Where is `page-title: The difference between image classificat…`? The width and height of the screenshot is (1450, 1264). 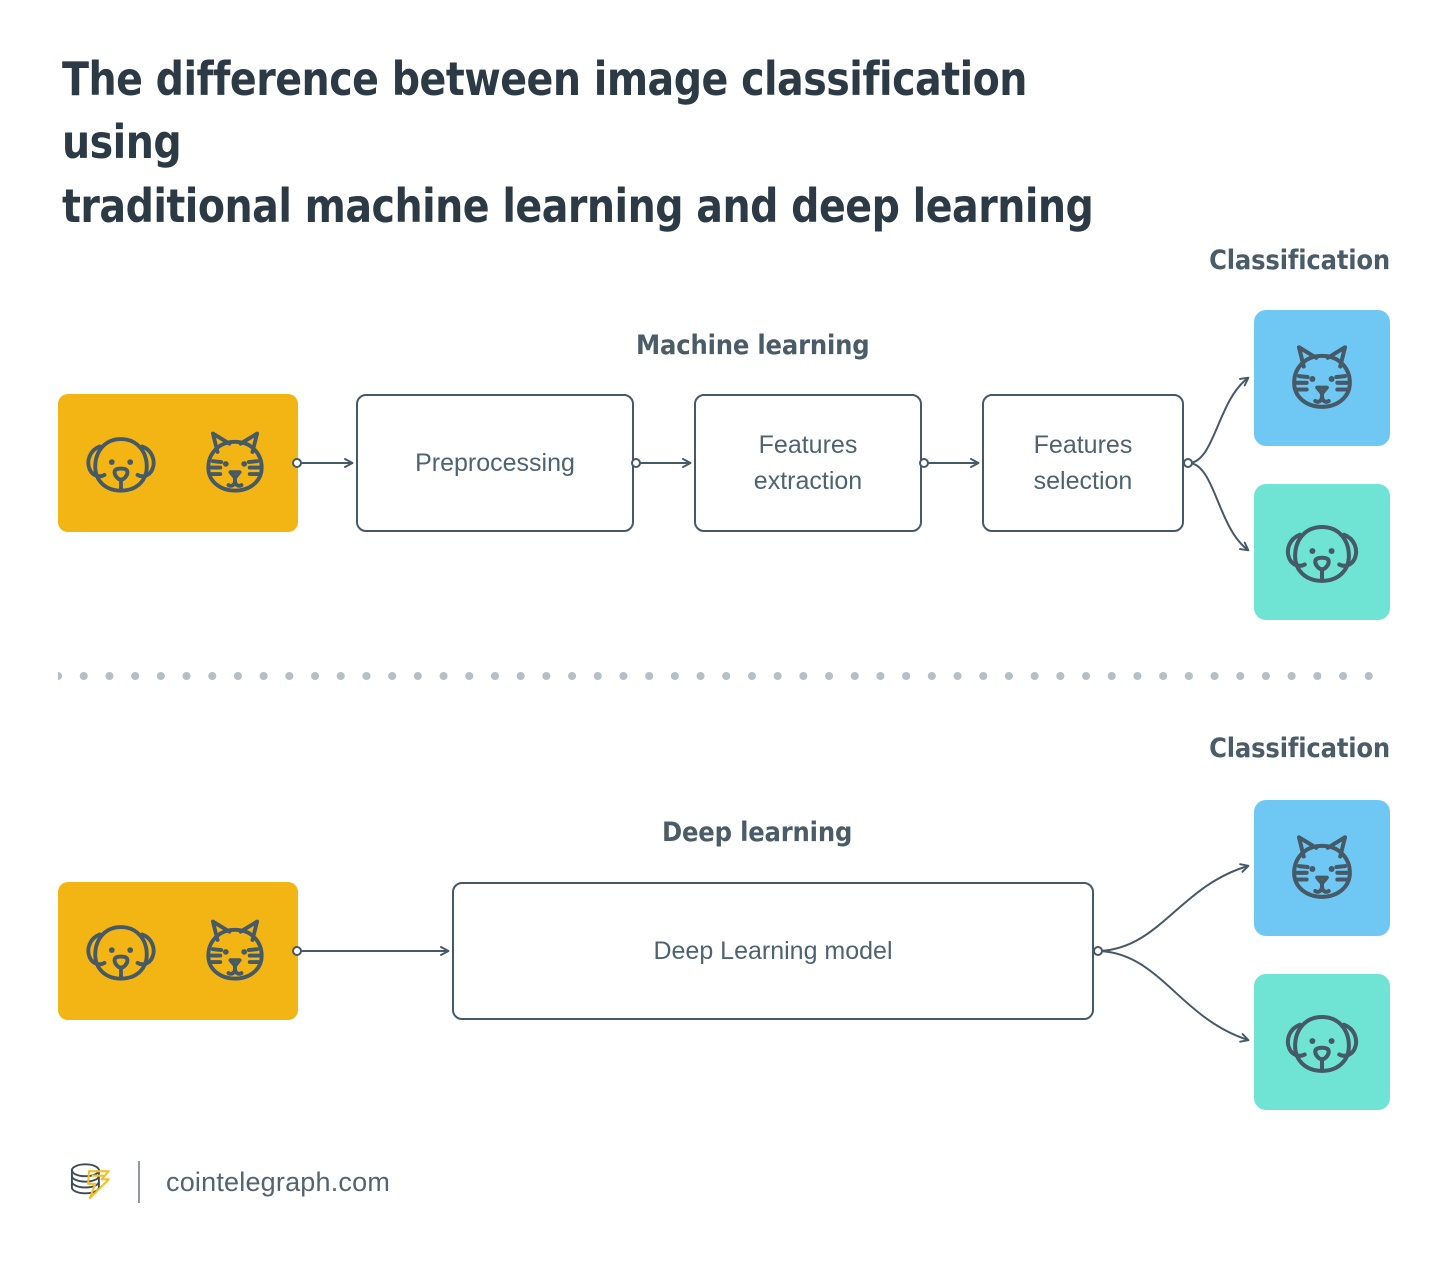 page-title: The difference between image classificat… is located at coordinates (578, 142).